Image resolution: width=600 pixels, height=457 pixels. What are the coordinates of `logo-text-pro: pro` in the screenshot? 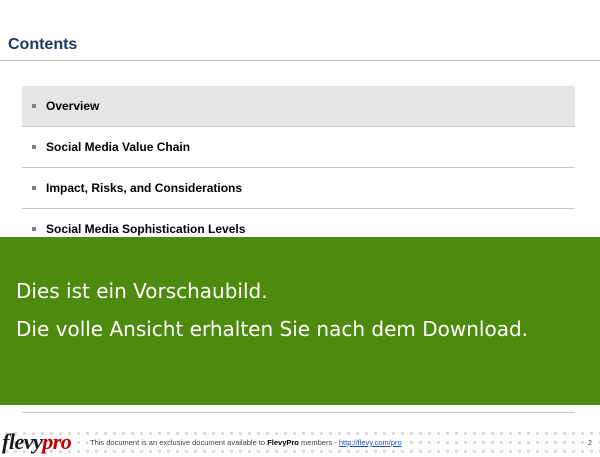 It's located at (57, 441).